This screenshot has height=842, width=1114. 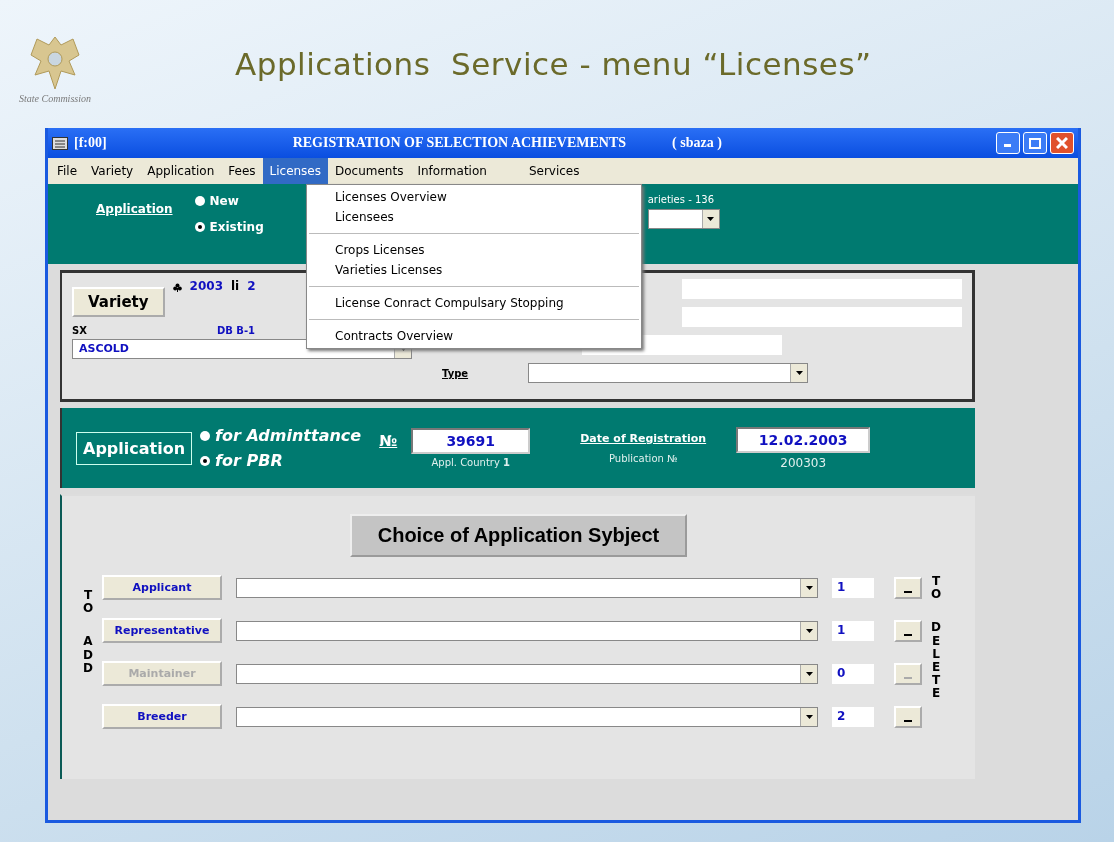 What do you see at coordinates (474, 303) in the screenshot?
I see `dropdown-menu-item: License Conract Compulsary Stopping` at bounding box center [474, 303].